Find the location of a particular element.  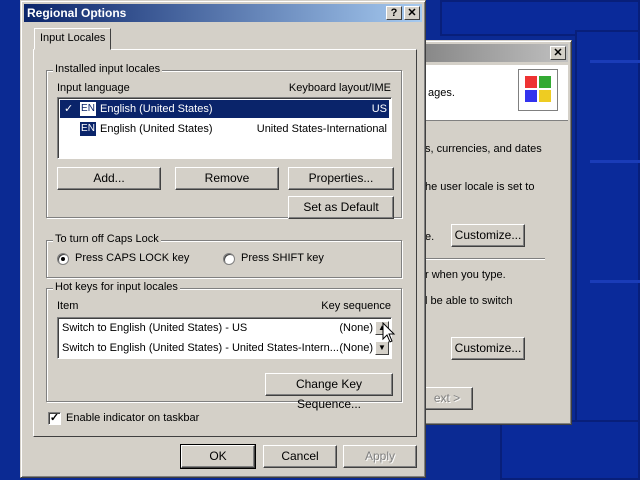

list-item: ✓ EN English (United States) US is located at coordinates (224, 109).